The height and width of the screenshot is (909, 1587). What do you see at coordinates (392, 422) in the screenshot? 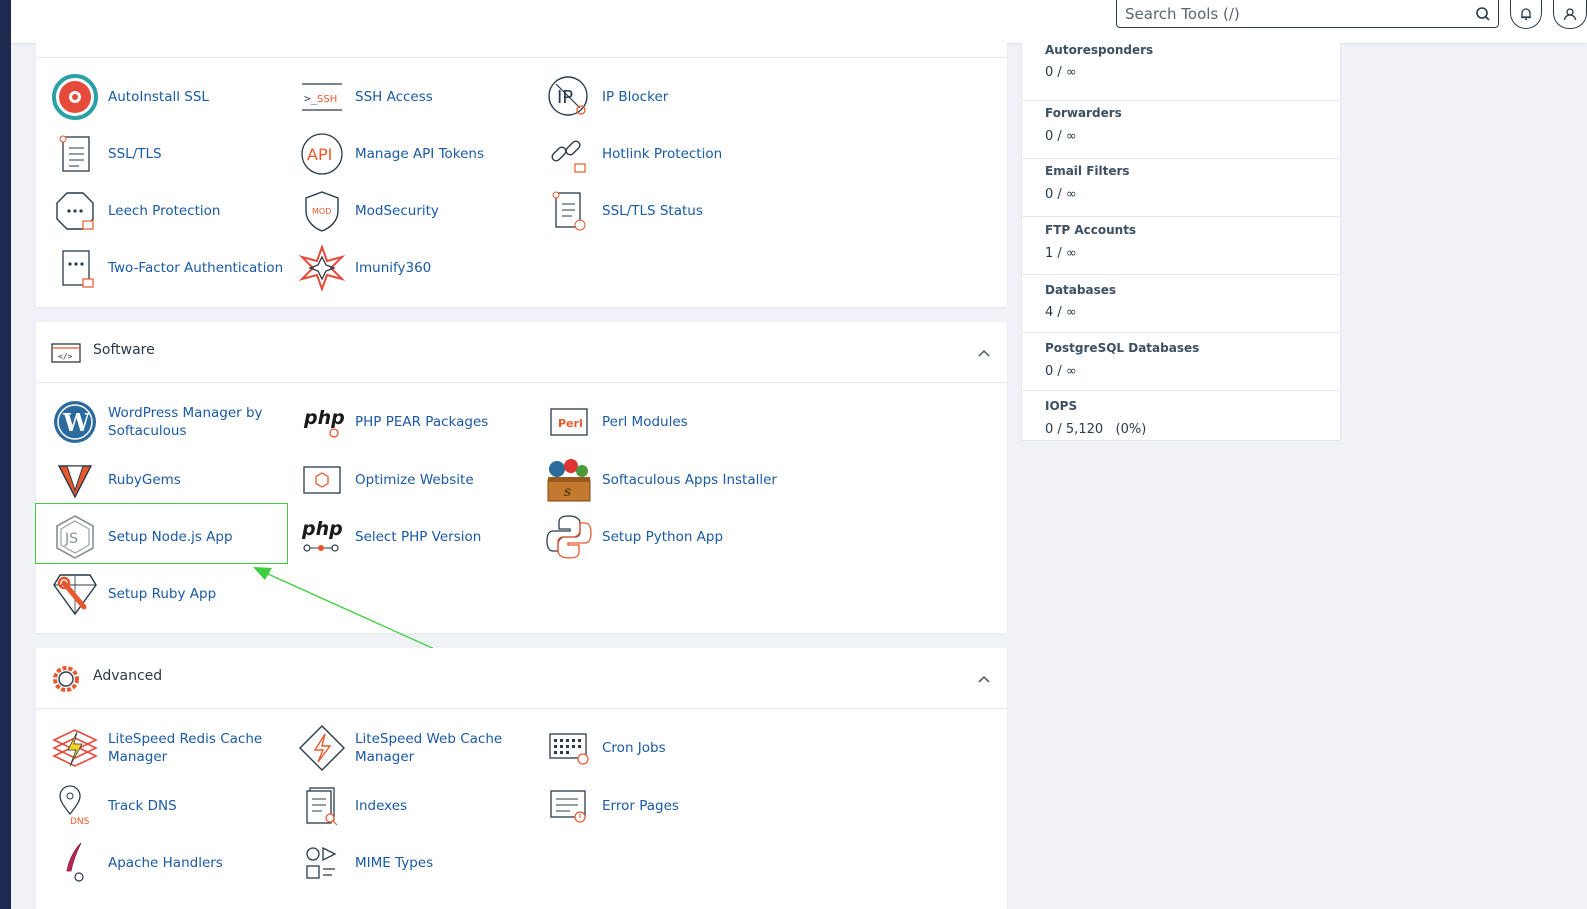
I see `tool-php-pear-packages: php PHP PEAR Packages` at bounding box center [392, 422].